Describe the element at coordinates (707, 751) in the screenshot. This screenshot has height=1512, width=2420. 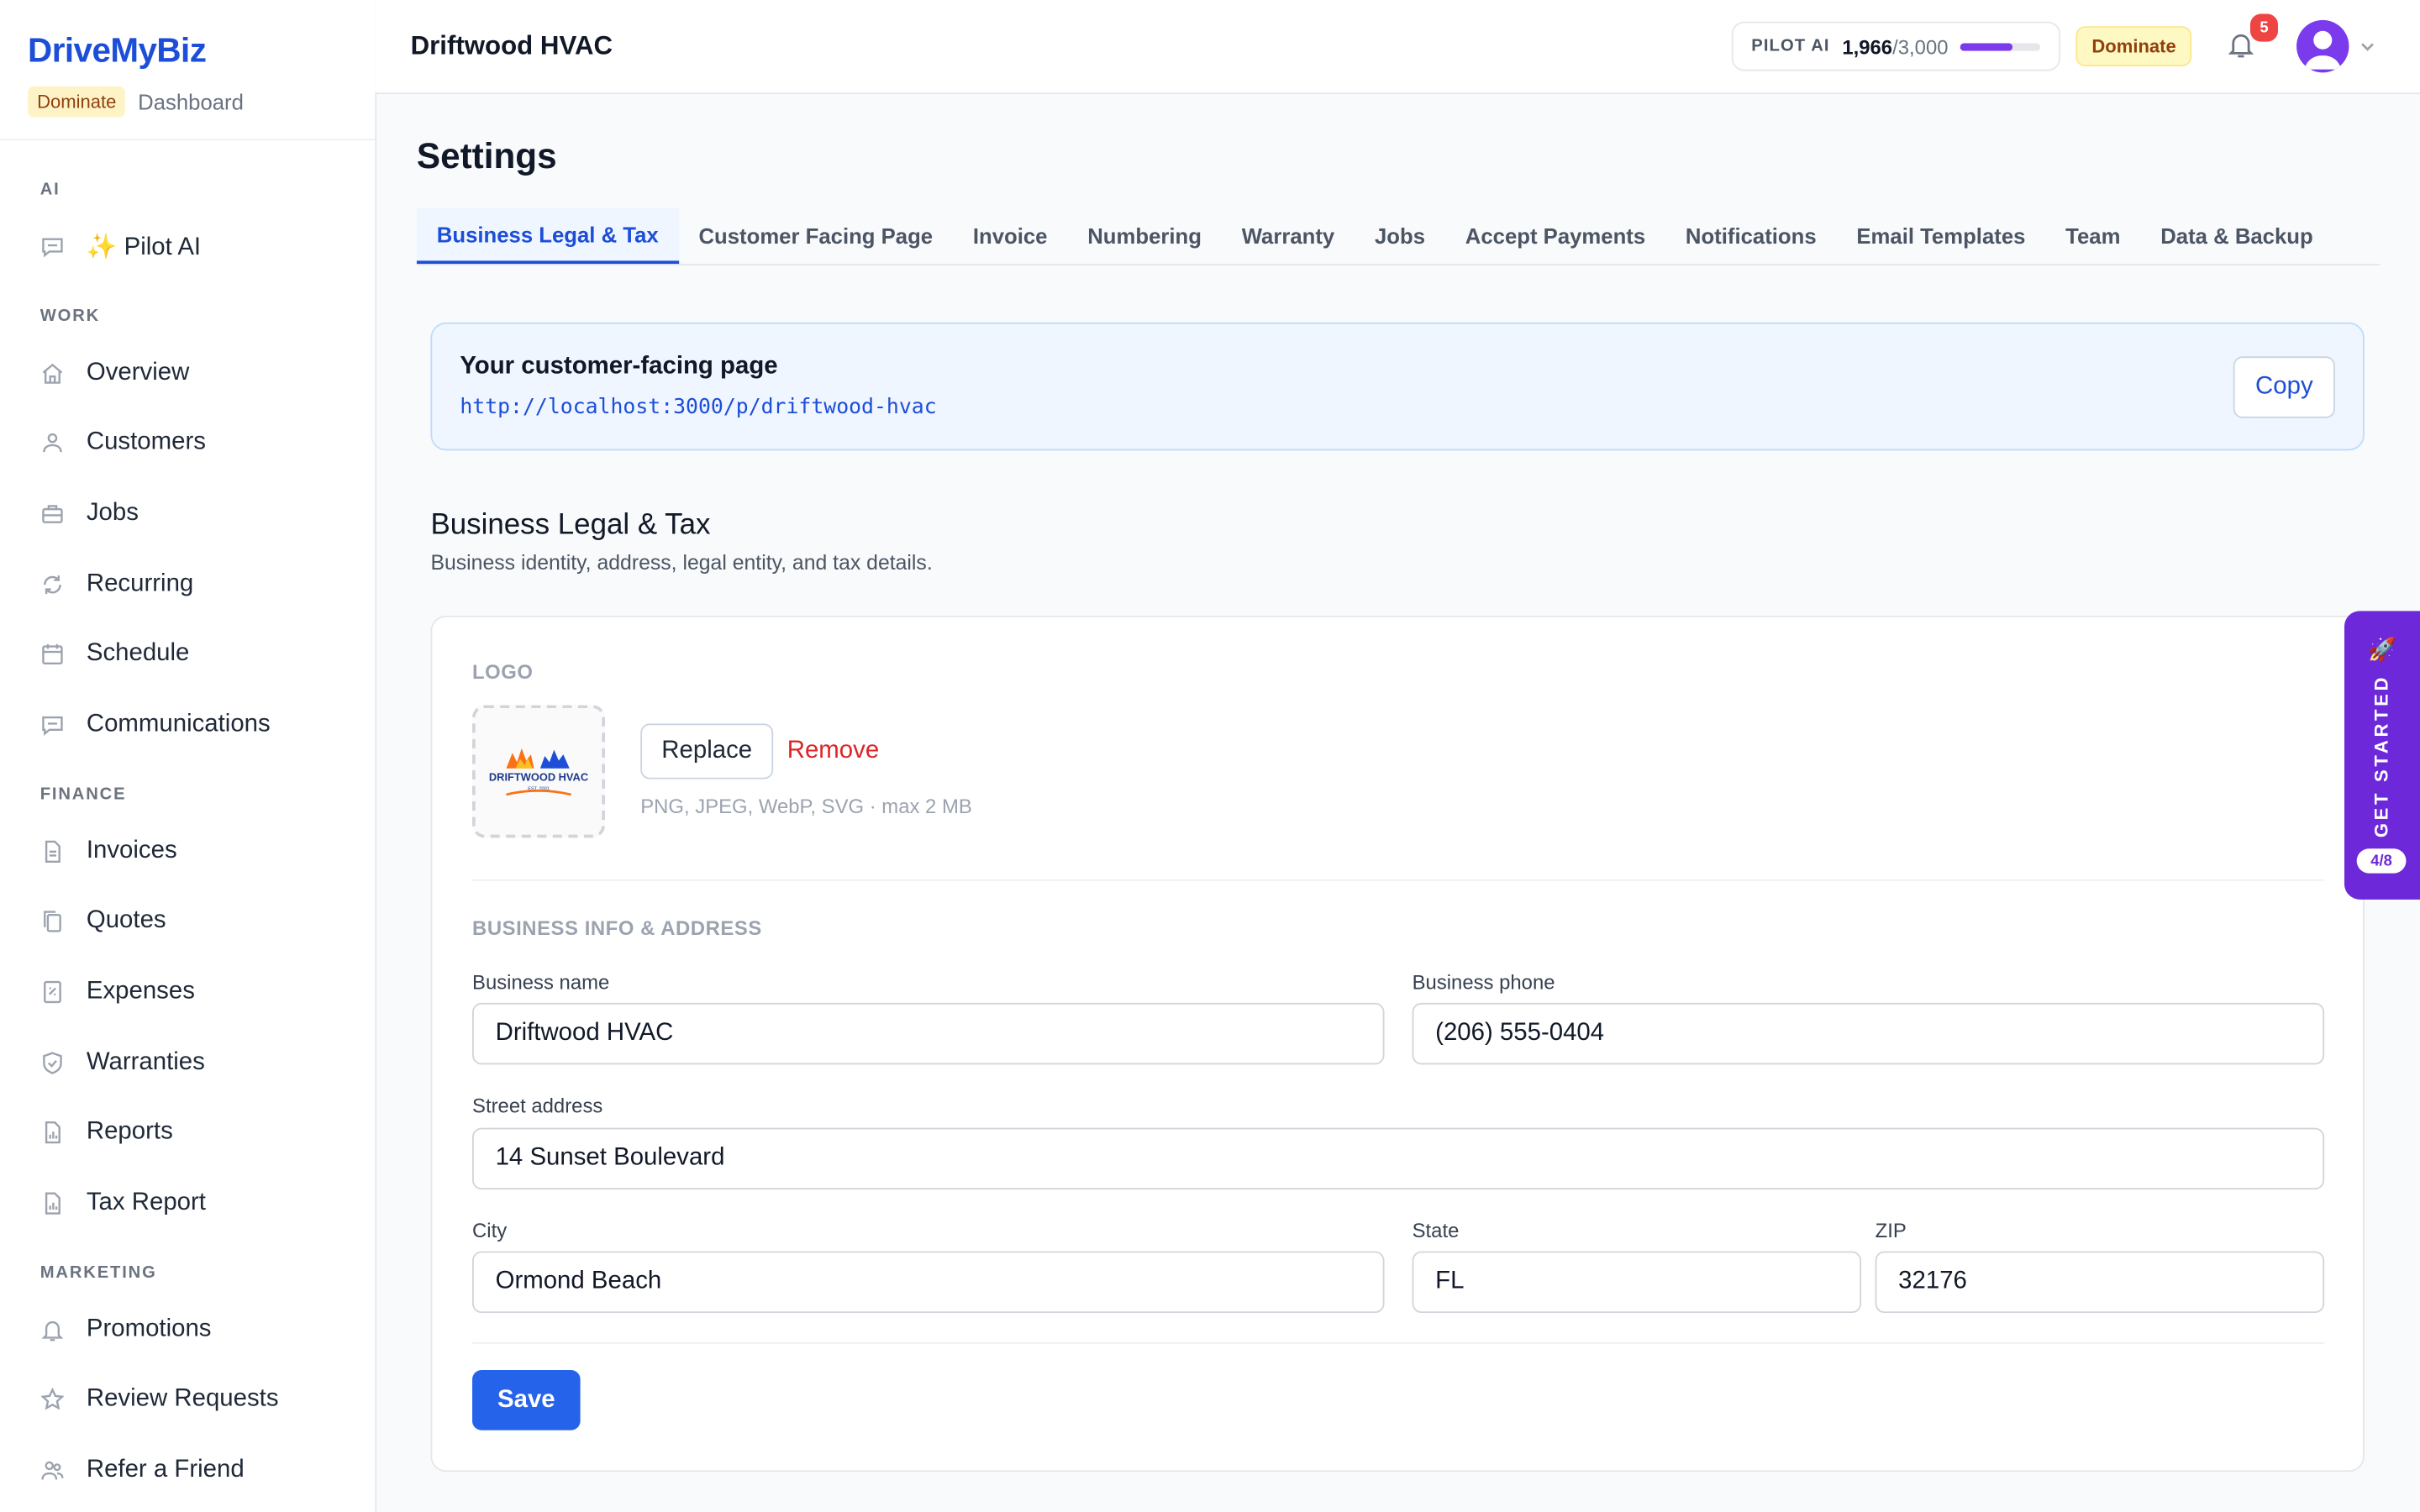
I see `replace-logo-button: Replace` at that location.